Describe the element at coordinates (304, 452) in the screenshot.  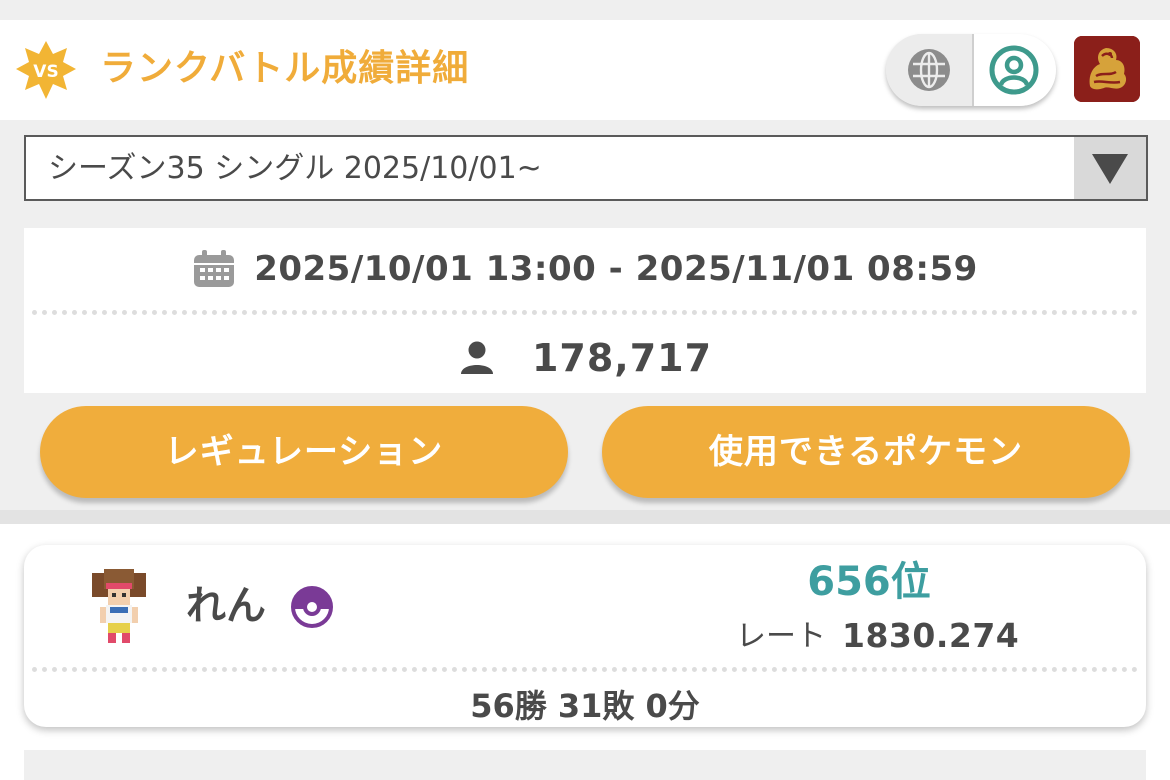
I see `regulation-button: レギュレーション` at that location.